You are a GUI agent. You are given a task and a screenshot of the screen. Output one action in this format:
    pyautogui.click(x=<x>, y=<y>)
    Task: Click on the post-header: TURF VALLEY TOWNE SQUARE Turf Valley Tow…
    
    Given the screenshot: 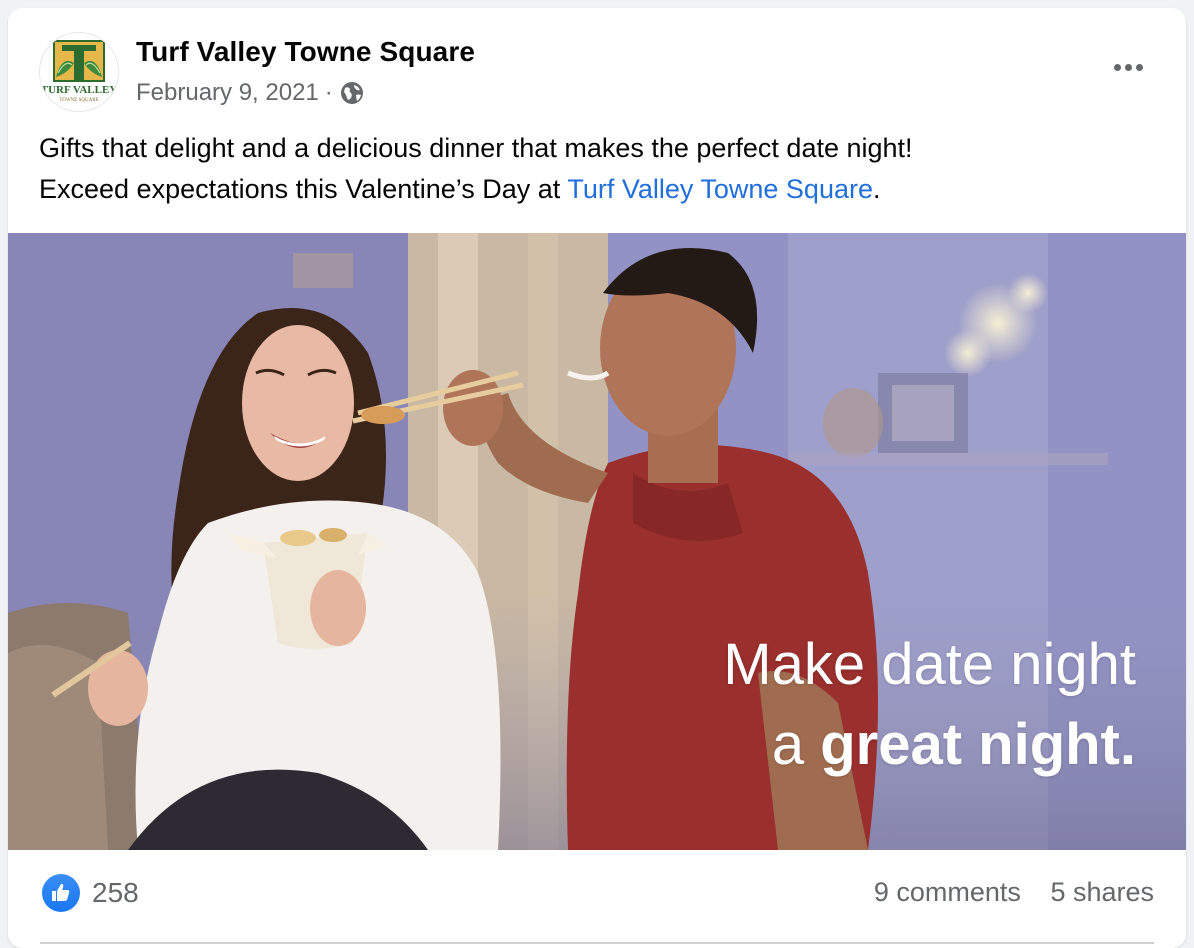 What is the action you would take?
    pyautogui.click(x=597, y=63)
    